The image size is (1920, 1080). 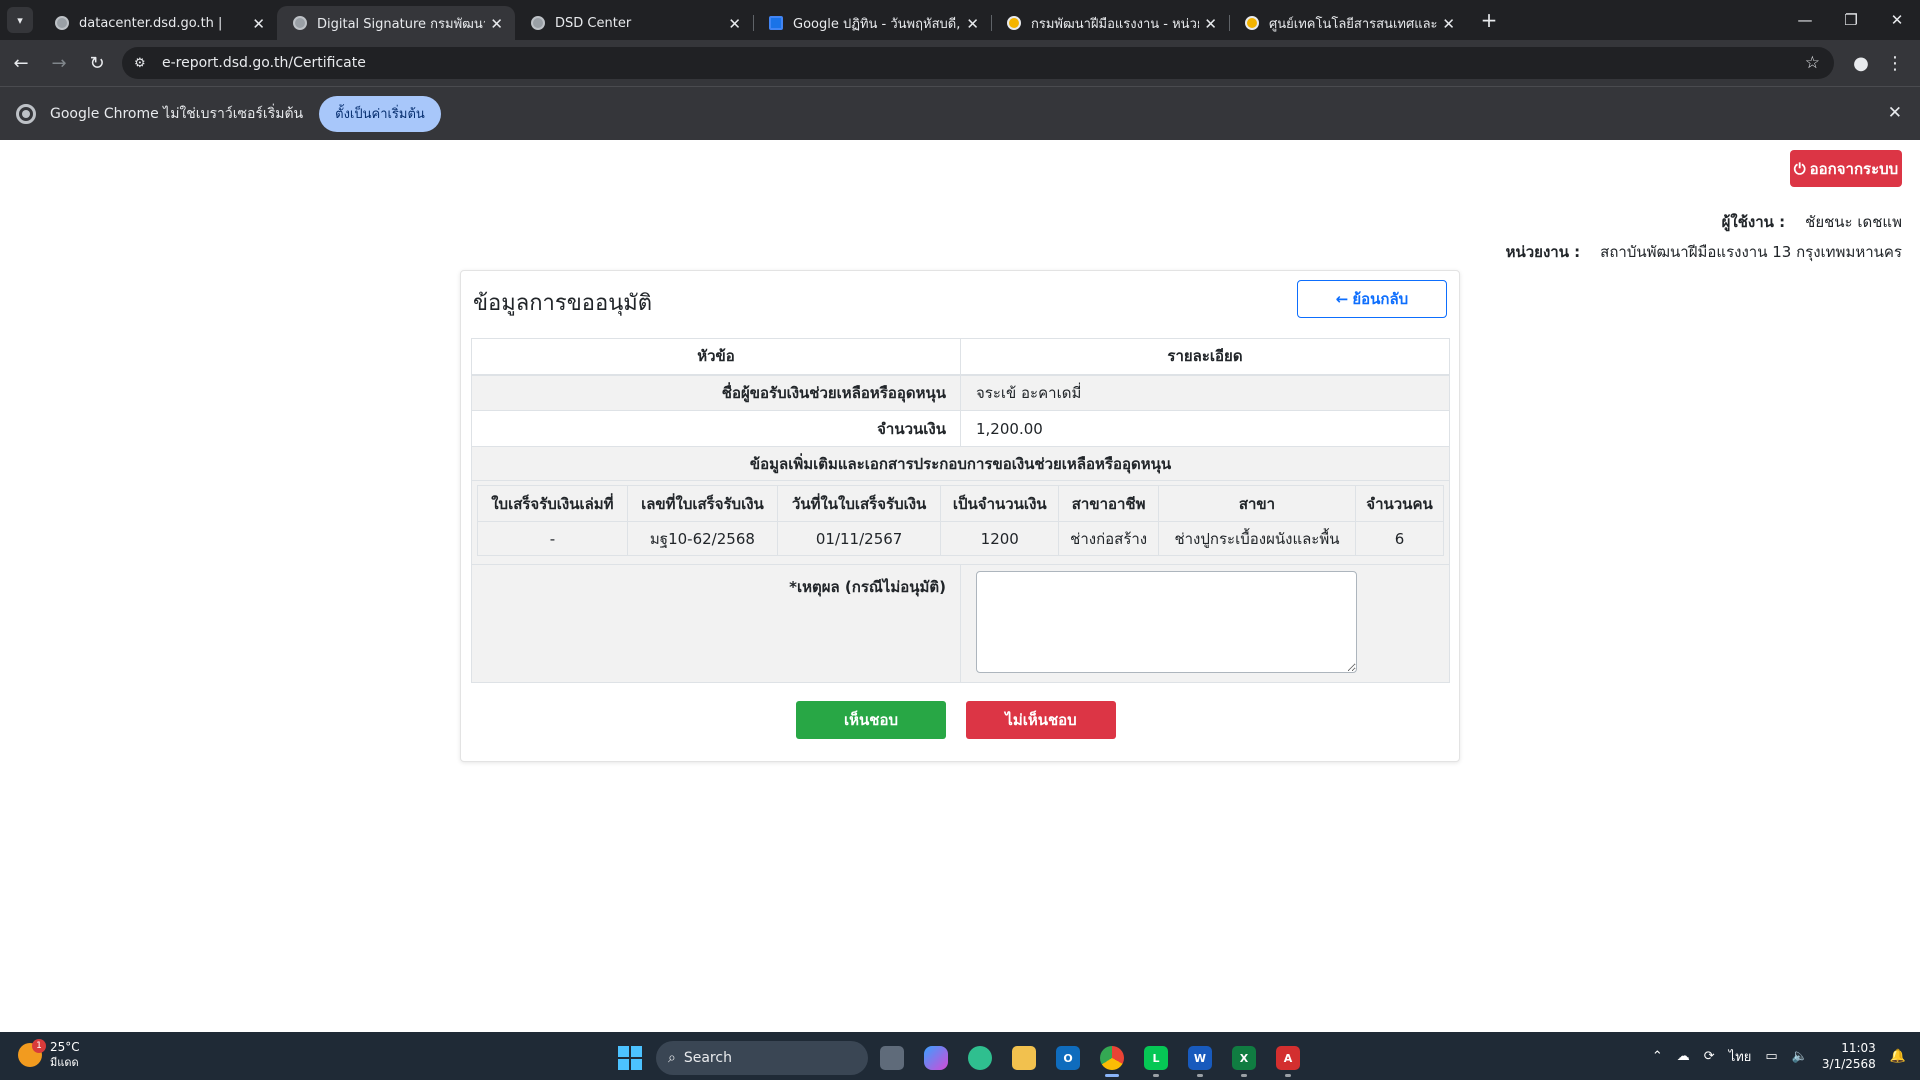 I want to click on table-cell: ช่างก่อสร้าง, so click(x=1108, y=538).